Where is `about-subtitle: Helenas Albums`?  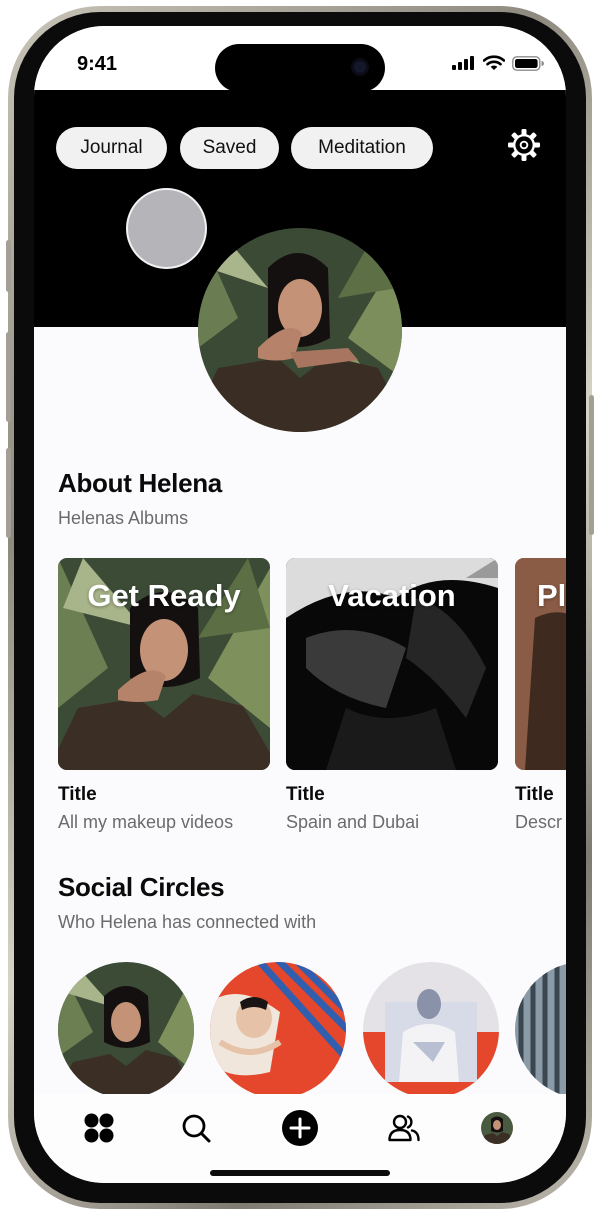
about-subtitle: Helenas Albums is located at coordinates (123, 518).